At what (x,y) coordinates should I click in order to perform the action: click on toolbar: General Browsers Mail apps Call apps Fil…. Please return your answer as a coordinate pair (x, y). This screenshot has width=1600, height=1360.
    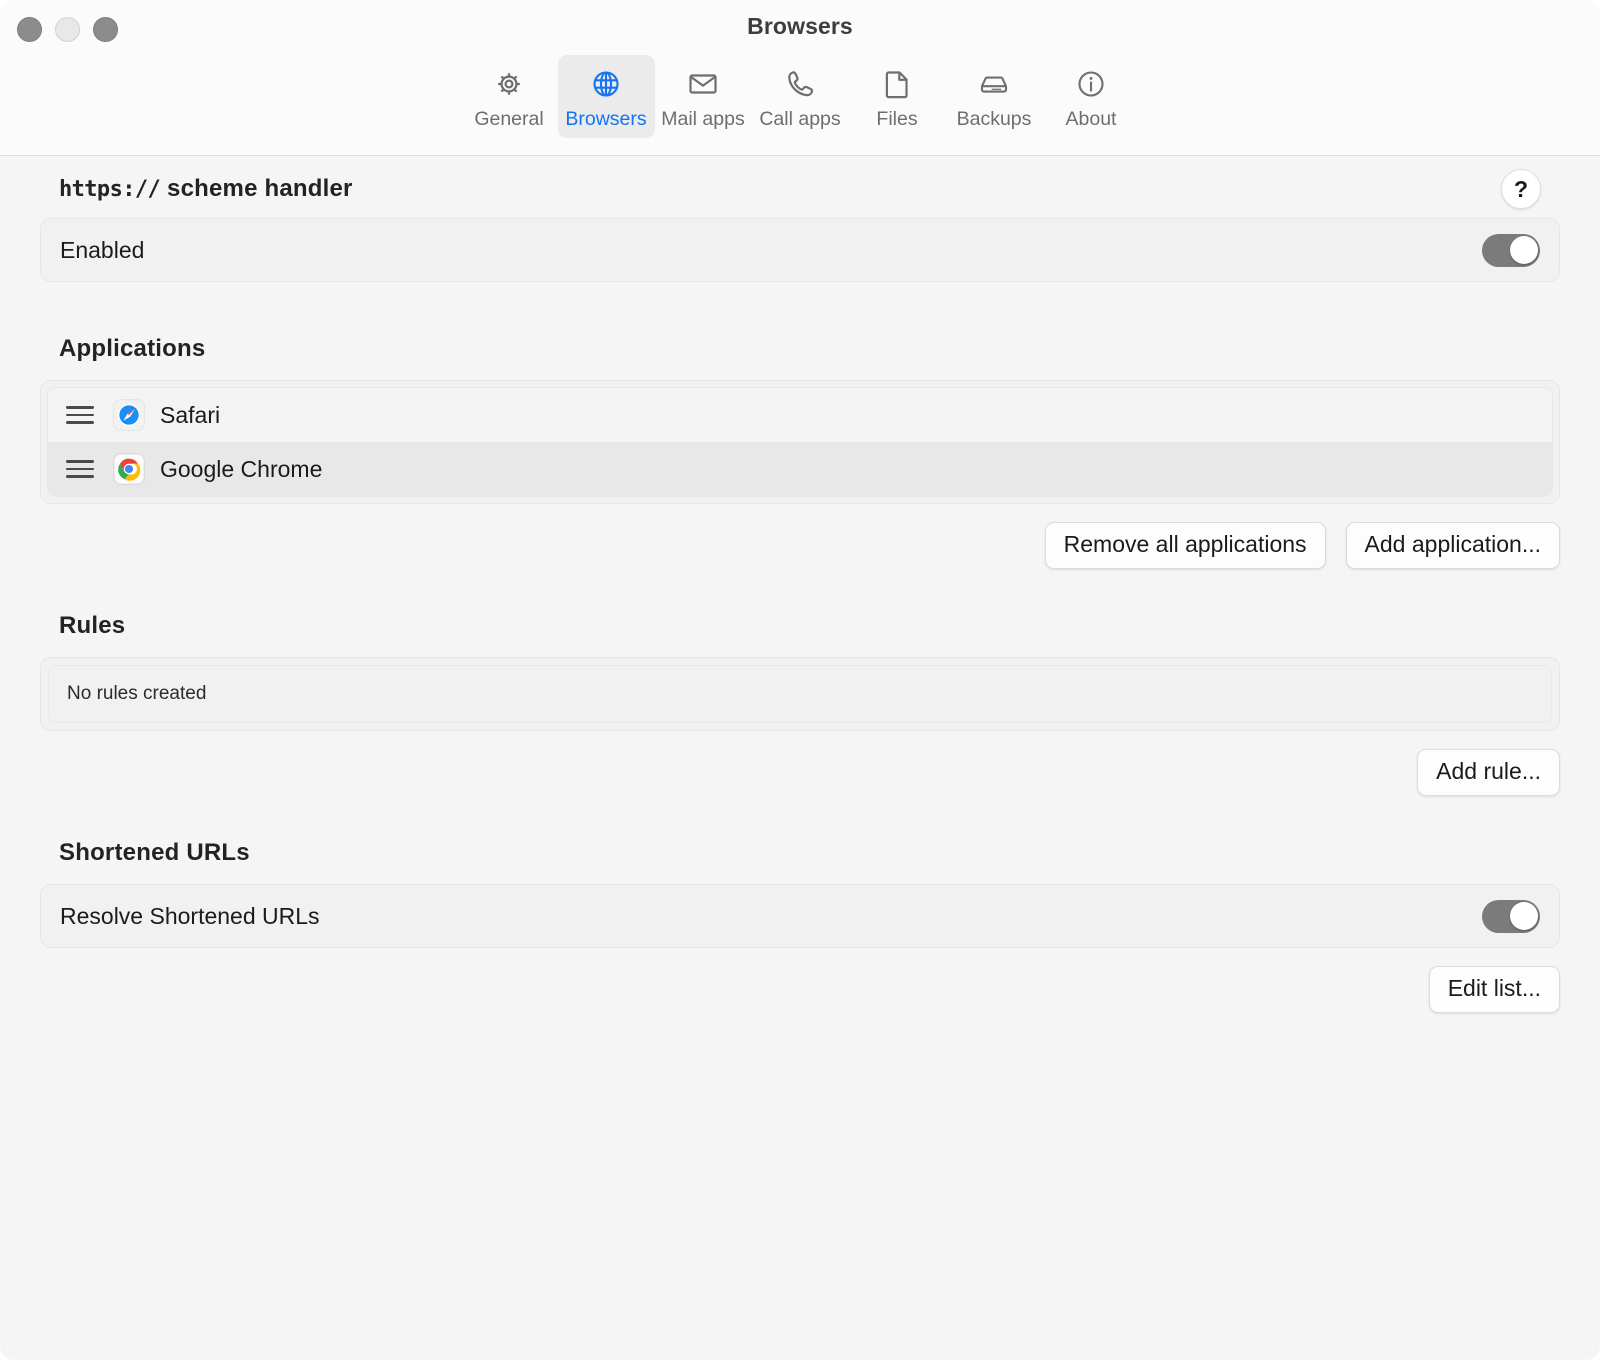
    Looking at the image, I should click on (800, 96).